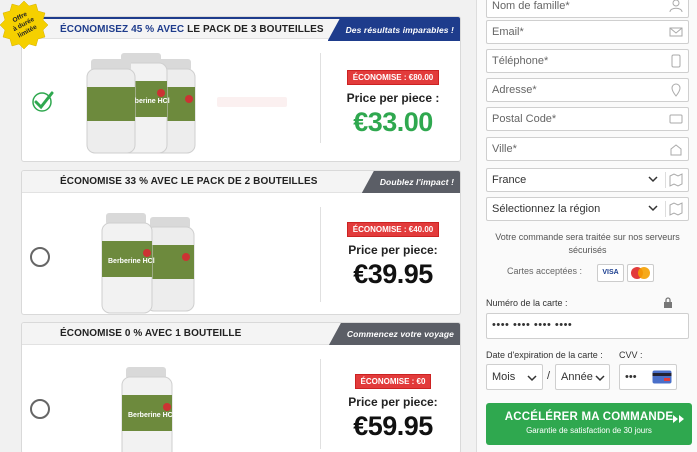 This screenshot has width=697, height=452. What do you see at coordinates (662, 377) in the screenshot?
I see `card-icon` at bounding box center [662, 377].